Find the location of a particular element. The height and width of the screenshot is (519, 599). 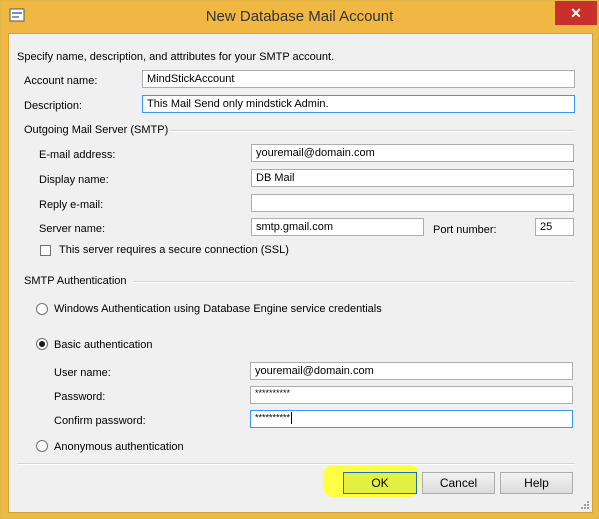

confirm-password-field: ********** is located at coordinates (411, 419).